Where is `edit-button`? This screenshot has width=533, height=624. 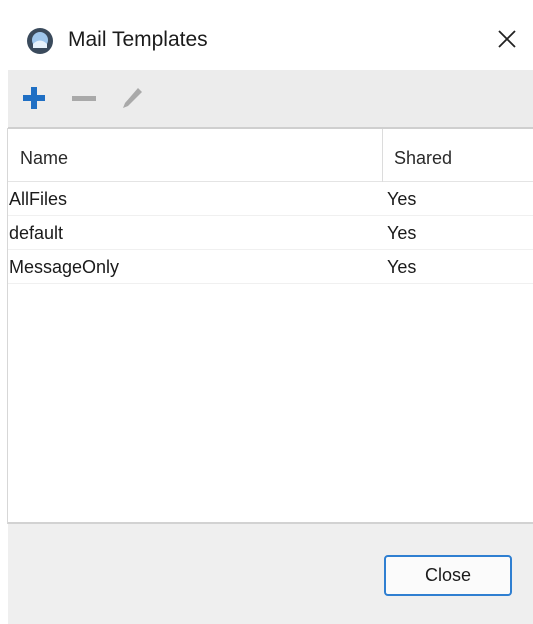 edit-button is located at coordinates (132, 98).